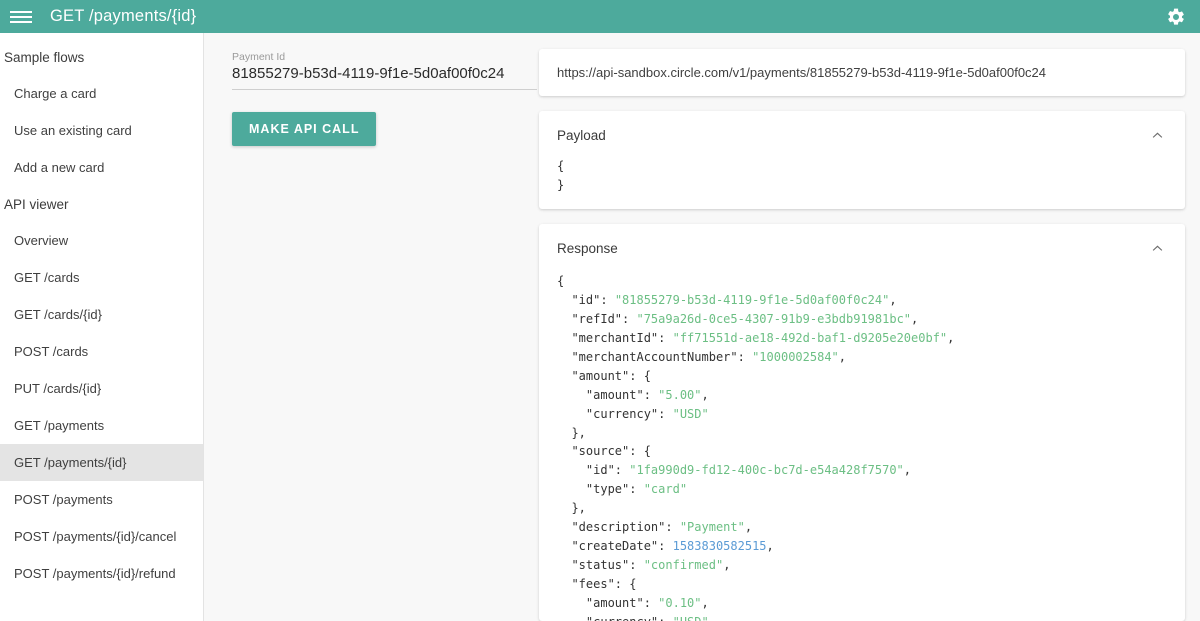 This screenshot has width=1200, height=621. What do you see at coordinates (101, 277) in the screenshot?
I see `sidebar-item-get-cards: GET /cards` at bounding box center [101, 277].